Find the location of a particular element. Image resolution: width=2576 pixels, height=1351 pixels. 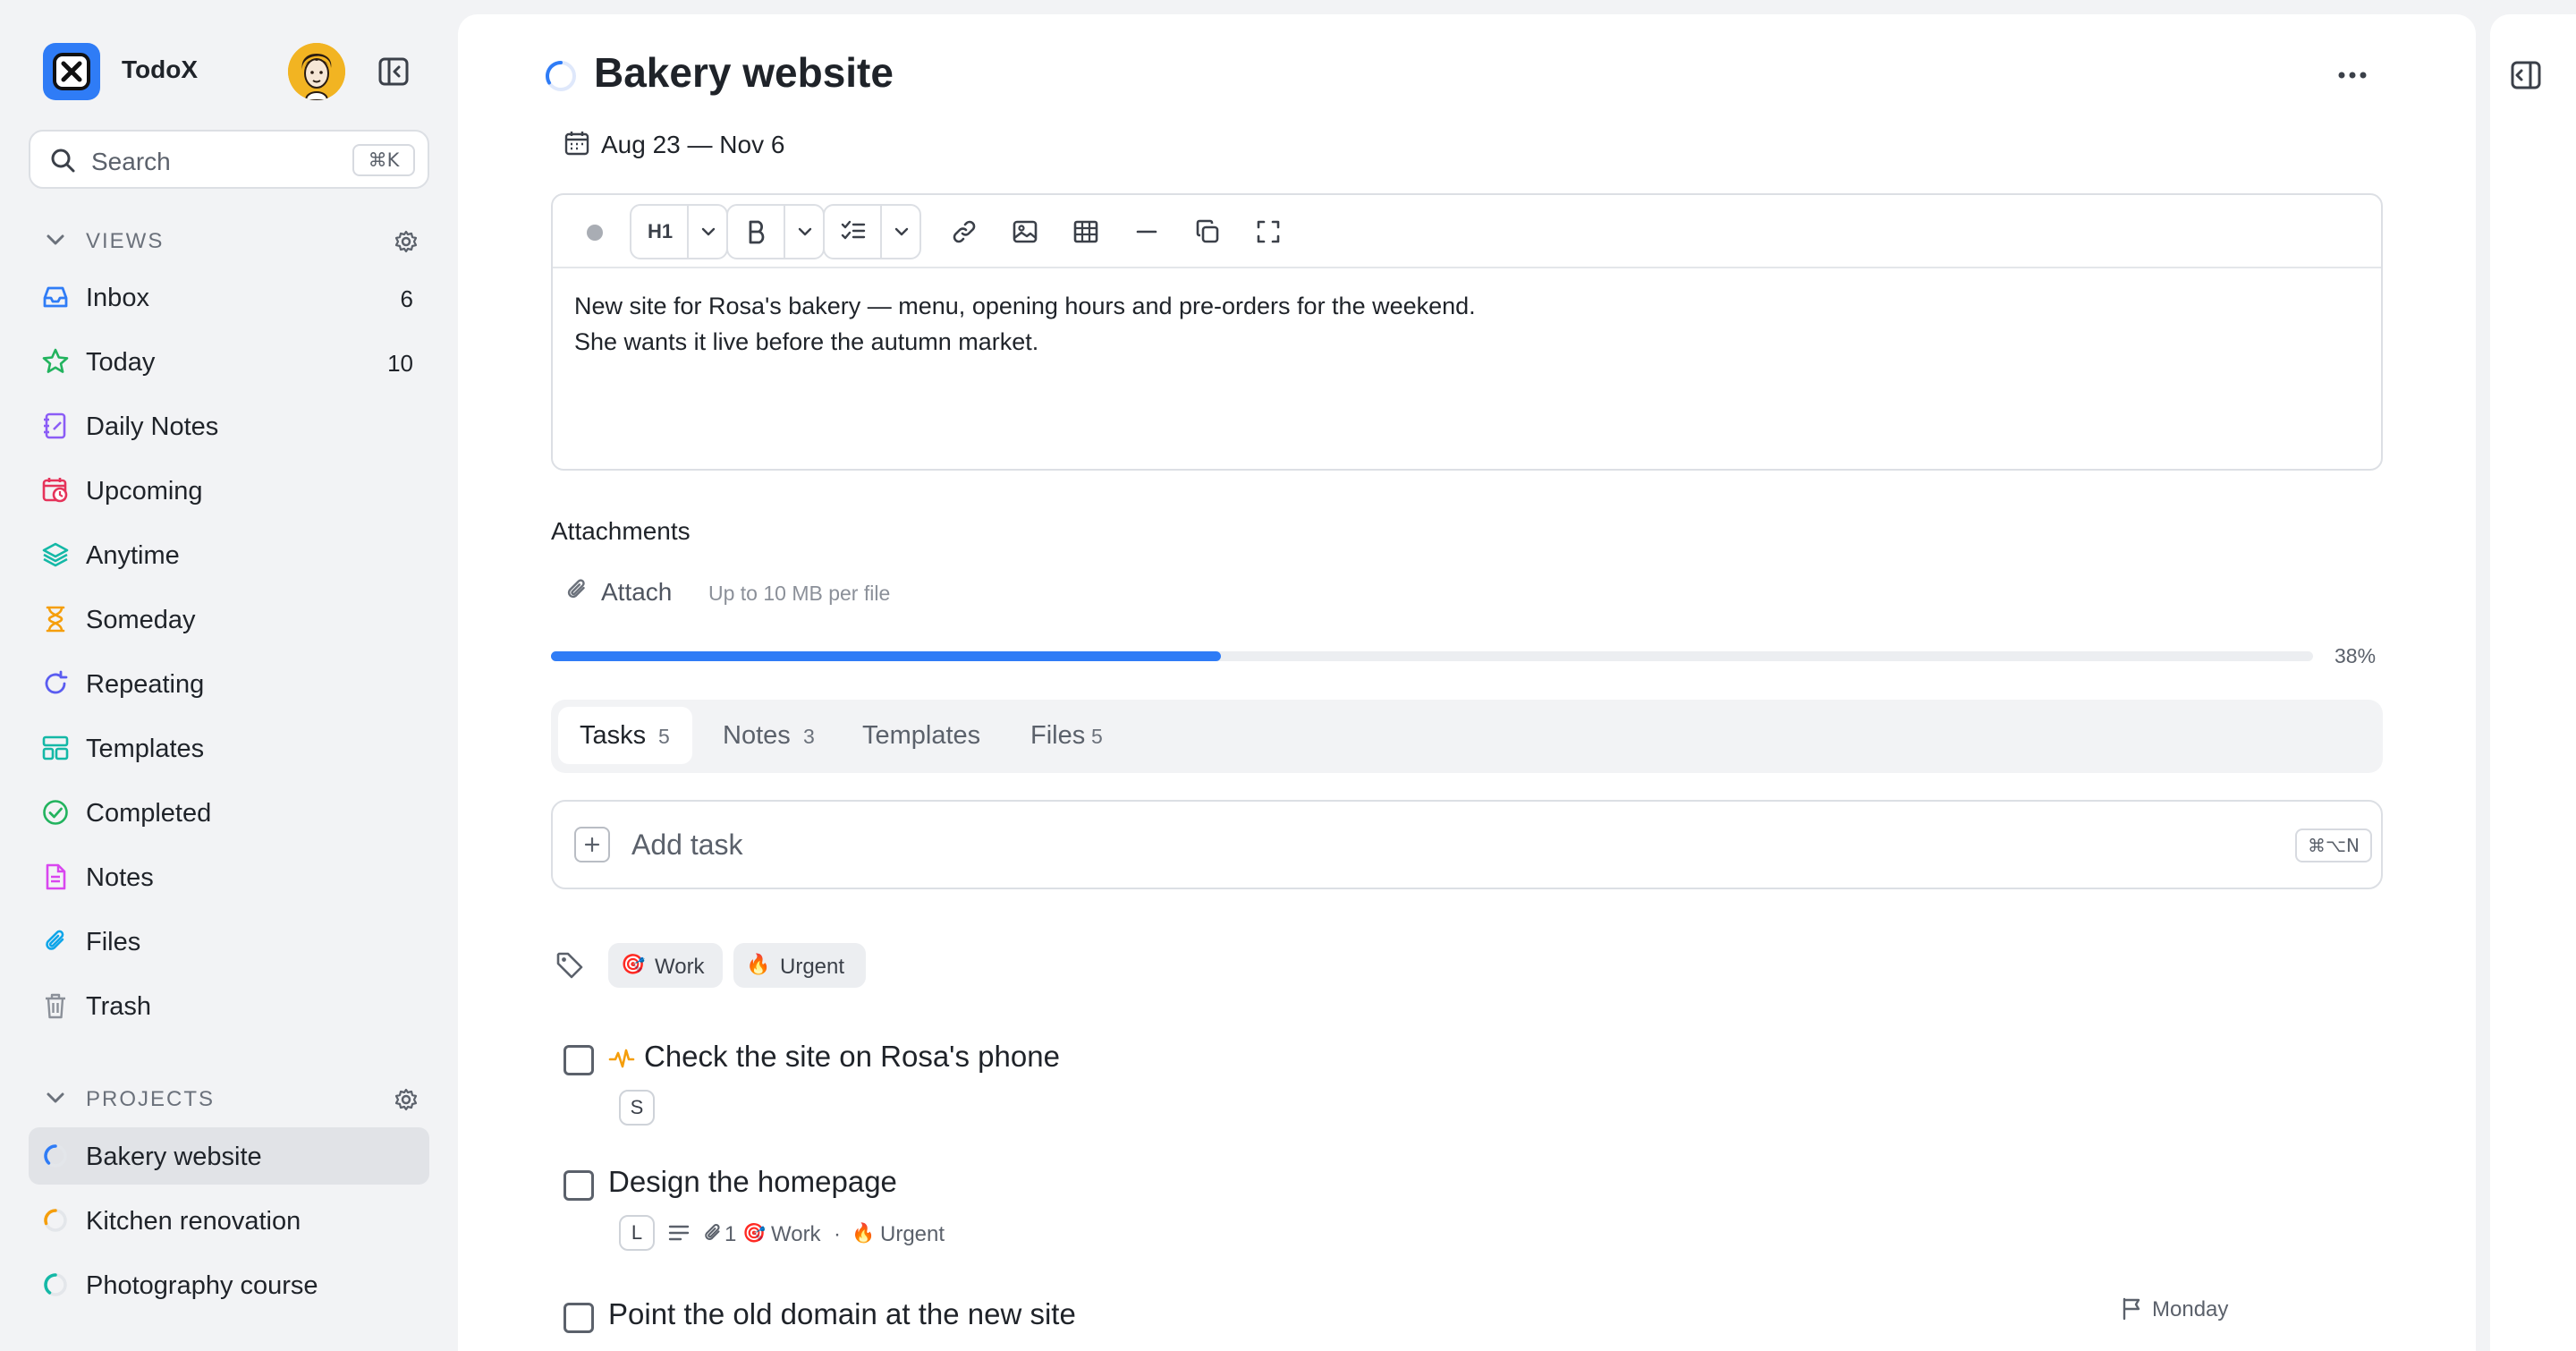

sidebar-item-trash: Trash is located at coordinates (229, 1006).